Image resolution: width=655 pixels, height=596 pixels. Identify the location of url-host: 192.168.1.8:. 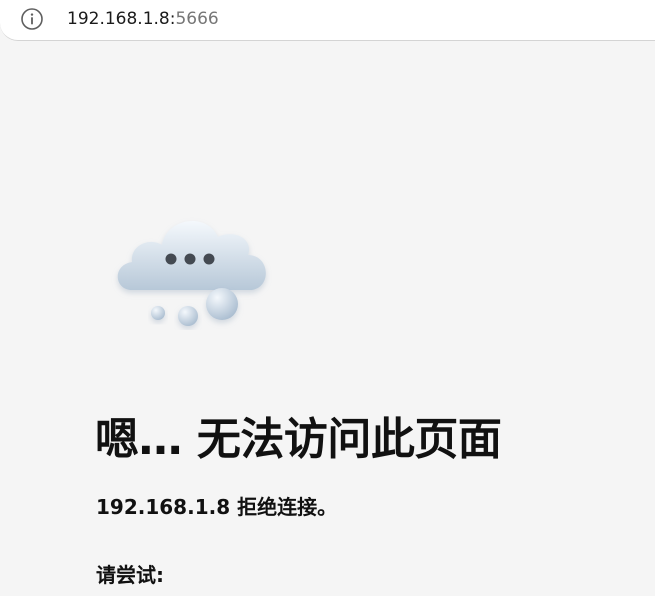
(121, 19).